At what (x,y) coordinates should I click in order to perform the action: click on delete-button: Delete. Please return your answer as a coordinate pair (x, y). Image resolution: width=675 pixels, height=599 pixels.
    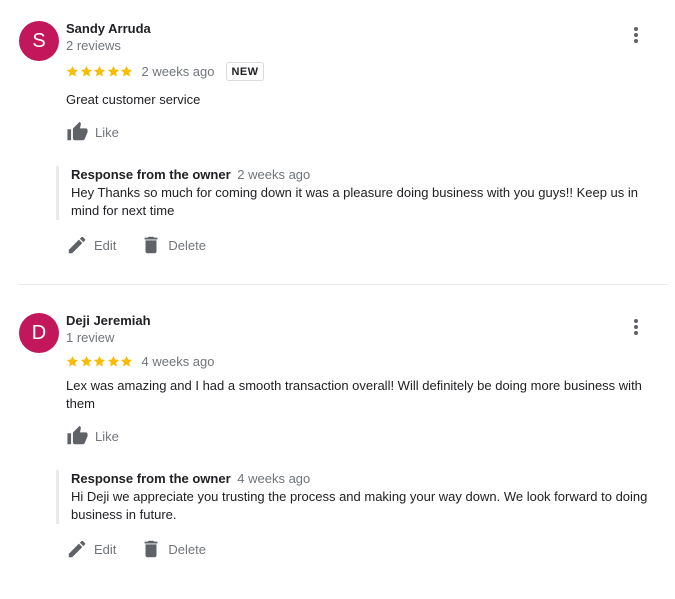
    Looking at the image, I should click on (173, 549).